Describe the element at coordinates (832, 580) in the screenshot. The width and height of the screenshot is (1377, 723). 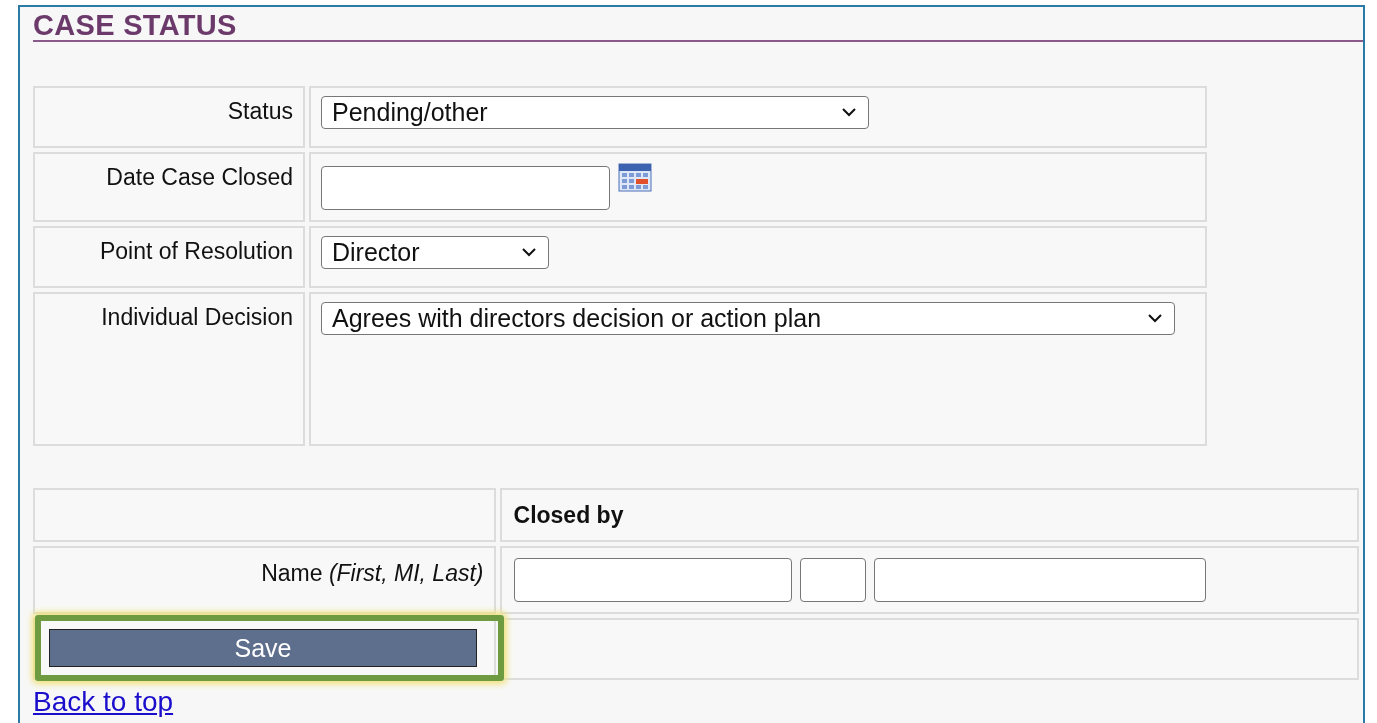
I see `middle-initial-input` at that location.